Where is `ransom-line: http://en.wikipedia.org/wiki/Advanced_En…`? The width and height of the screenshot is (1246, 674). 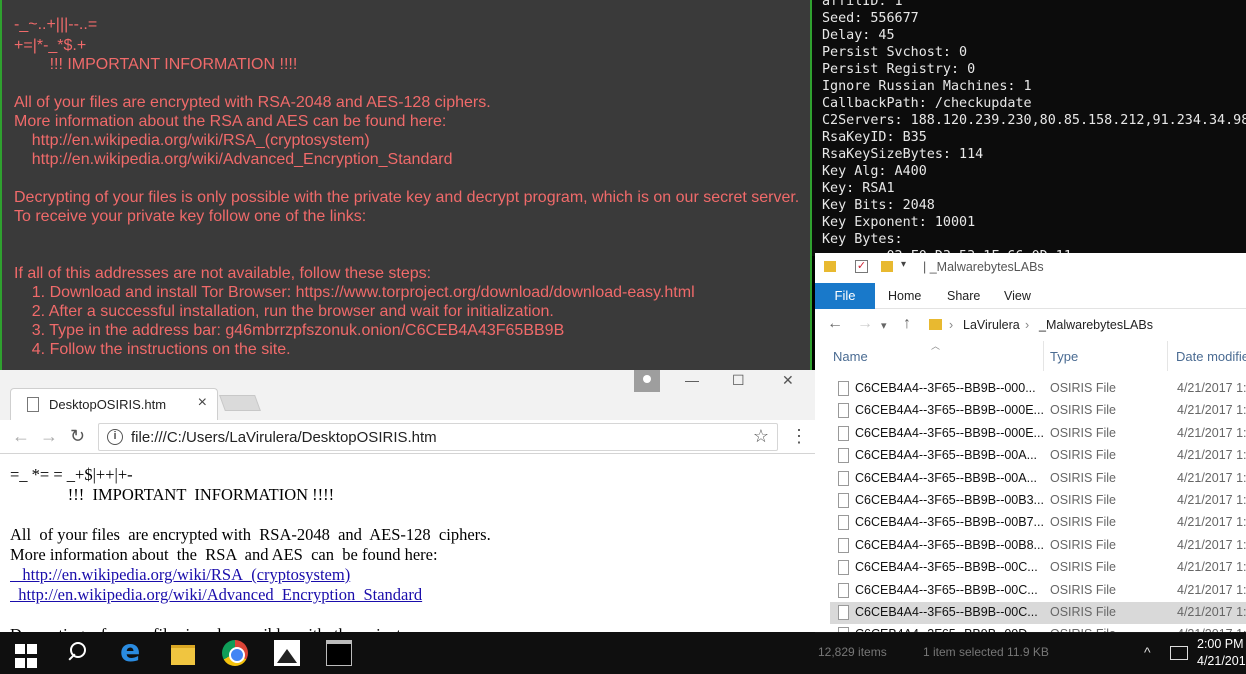
ransom-line: http://en.wikipedia.org/wiki/Advanced_En… is located at coordinates (233, 159).